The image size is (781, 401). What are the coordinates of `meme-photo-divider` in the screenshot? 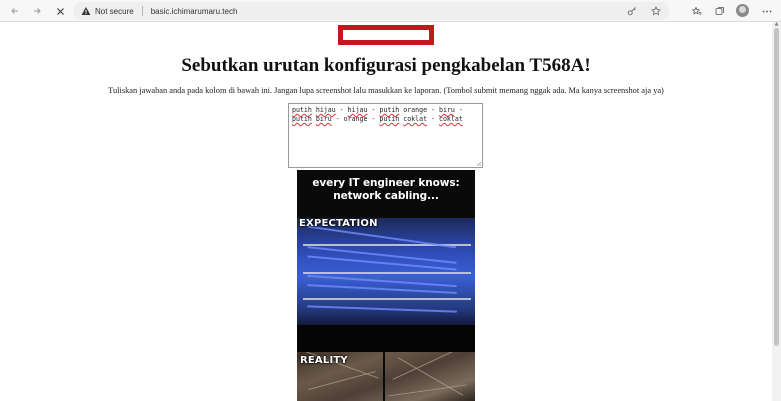 It's located at (384, 376).